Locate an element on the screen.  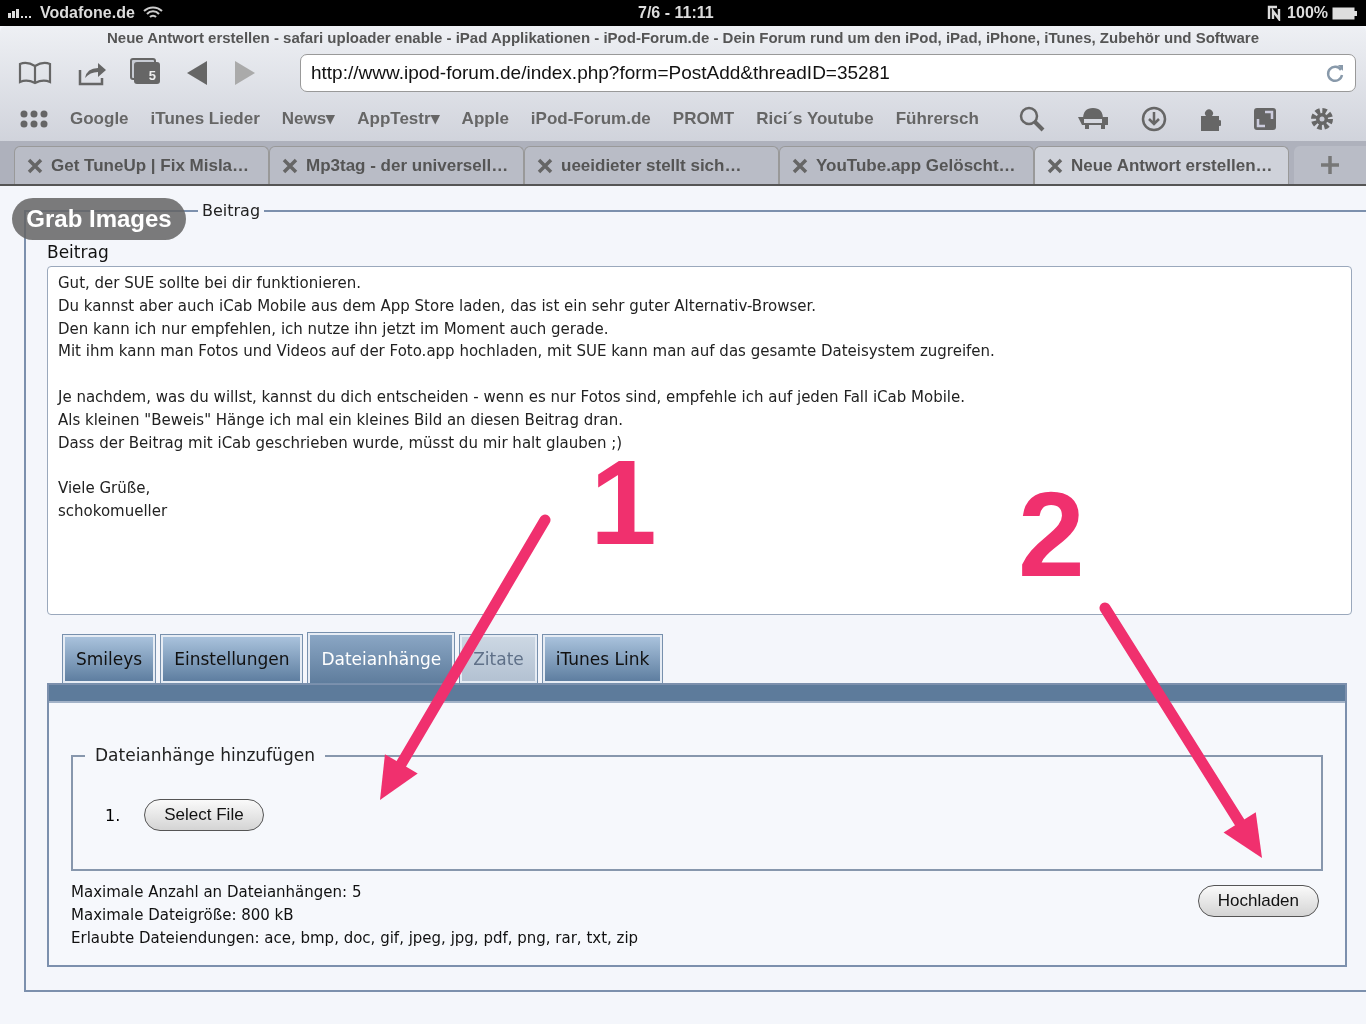
bookmark-link: AppTestr▾ is located at coordinates (398, 118).